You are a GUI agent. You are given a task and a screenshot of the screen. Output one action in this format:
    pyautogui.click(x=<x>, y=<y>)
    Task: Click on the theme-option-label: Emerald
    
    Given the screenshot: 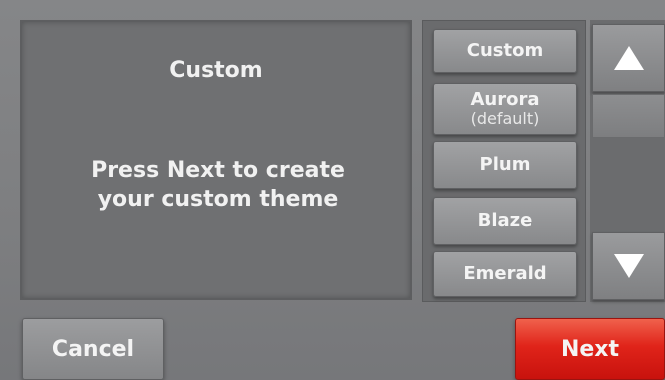 What is the action you would take?
    pyautogui.click(x=505, y=273)
    